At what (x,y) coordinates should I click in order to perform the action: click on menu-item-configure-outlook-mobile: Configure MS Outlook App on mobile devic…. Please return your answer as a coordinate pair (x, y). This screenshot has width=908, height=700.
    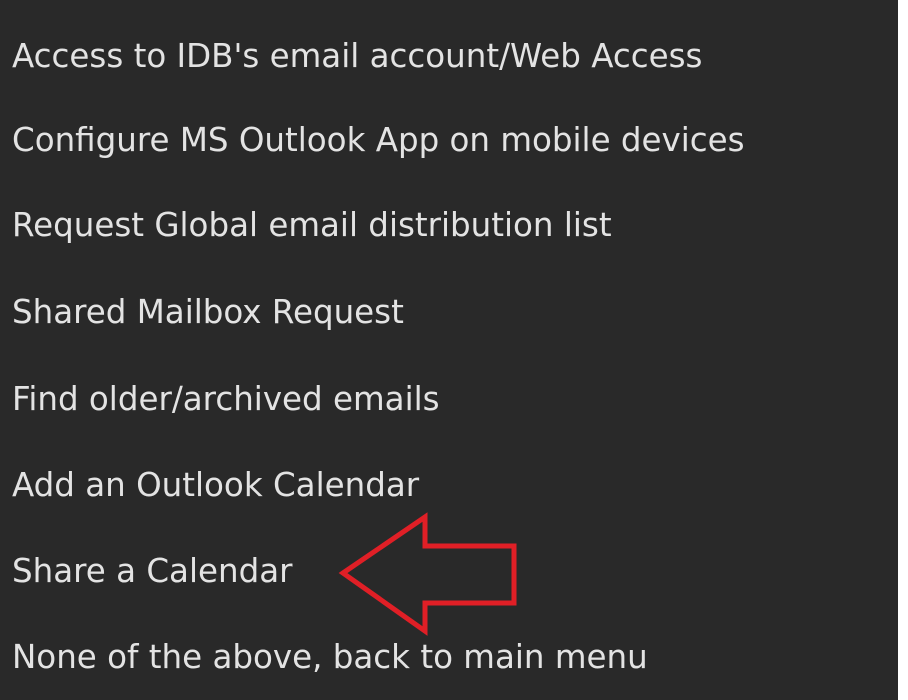
    Looking at the image, I should click on (378, 140).